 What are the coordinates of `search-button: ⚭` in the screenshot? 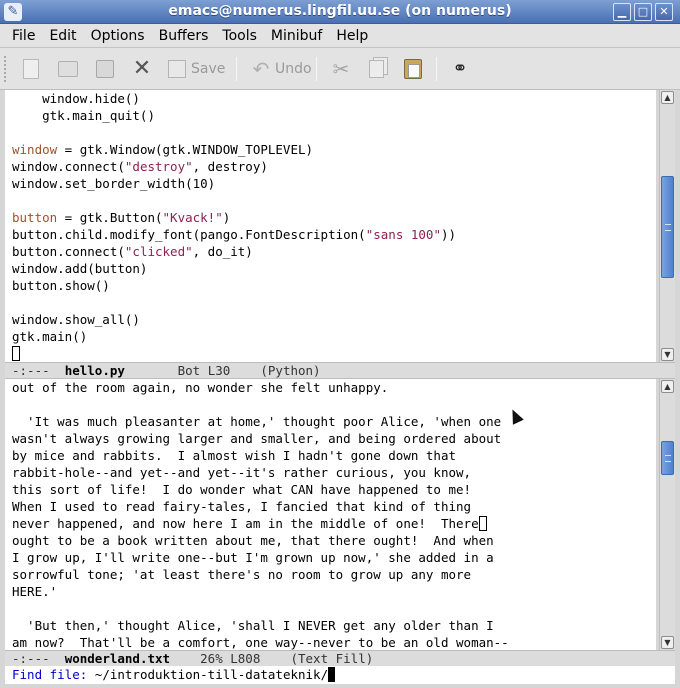 It's located at (460, 69).